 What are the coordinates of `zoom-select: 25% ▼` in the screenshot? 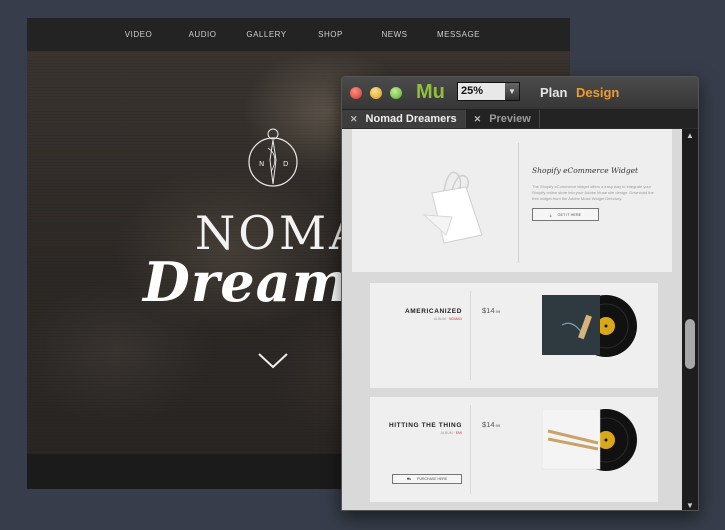 It's located at (488, 91).